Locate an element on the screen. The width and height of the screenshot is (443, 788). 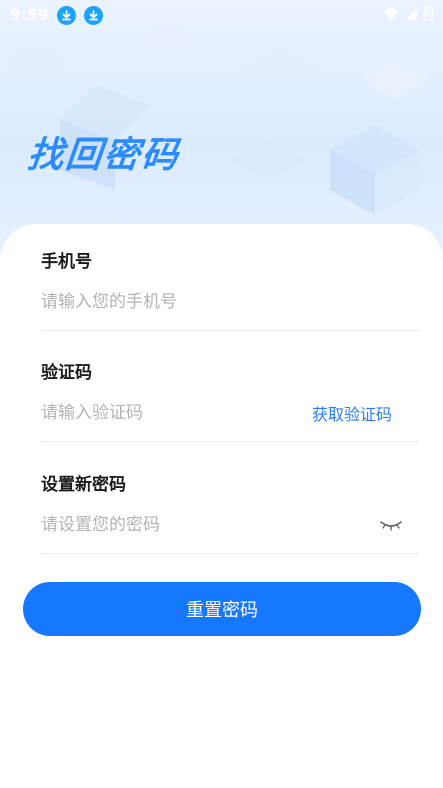
phone-input is located at coordinates (230, 302).